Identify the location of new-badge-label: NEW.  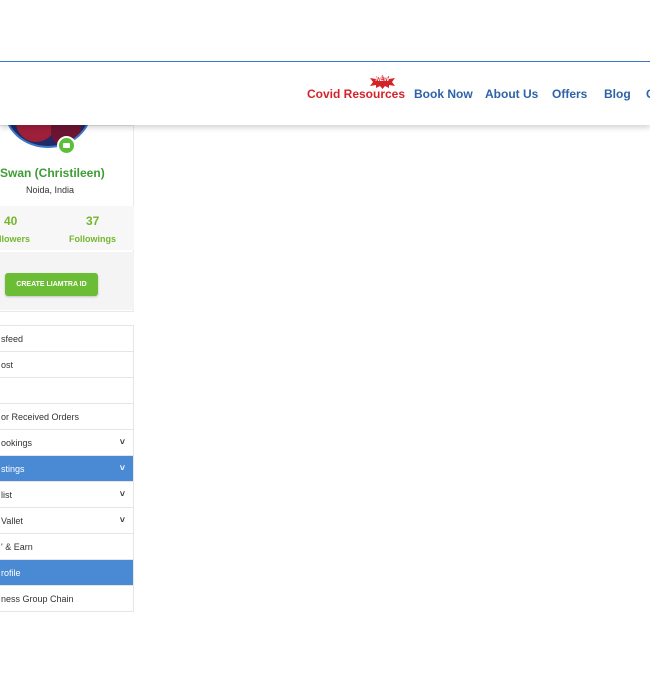
(382, 80).